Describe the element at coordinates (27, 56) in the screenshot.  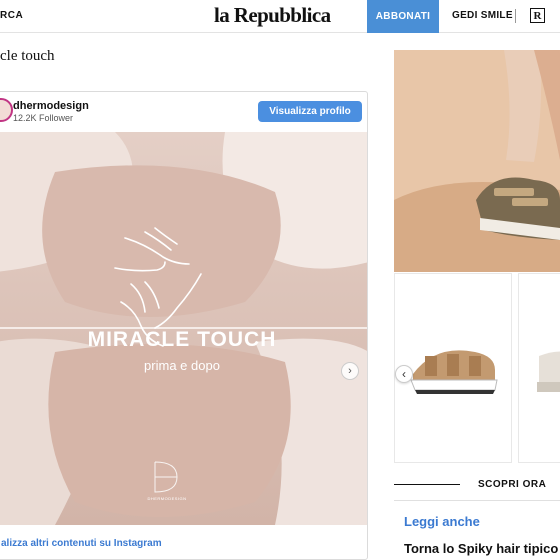
I see `article-title: cle touch` at that location.